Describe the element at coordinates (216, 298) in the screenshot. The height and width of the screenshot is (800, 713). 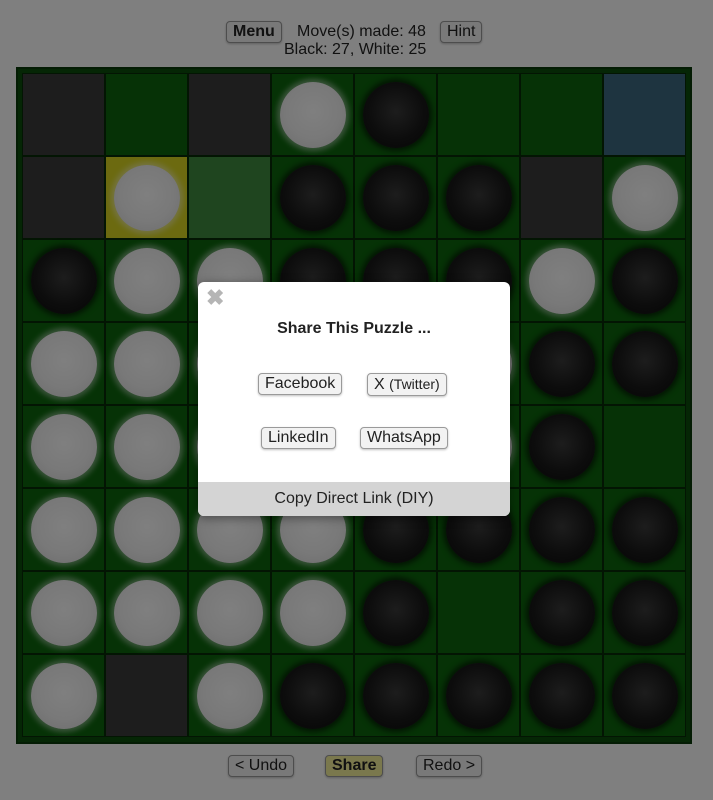
I see `close-icon: ✖` at that location.